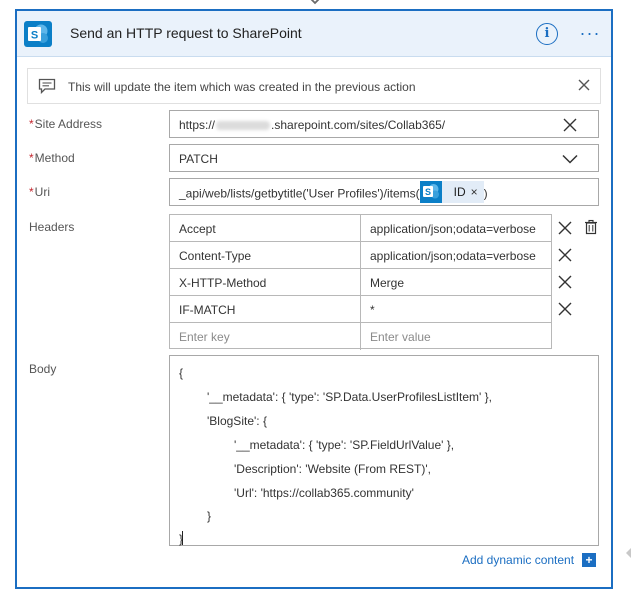 The height and width of the screenshot is (599, 632). What do you see at coordinates (43, 369) in the screenshot?
I see `body-label: Body` at bounding box center [43, 369].